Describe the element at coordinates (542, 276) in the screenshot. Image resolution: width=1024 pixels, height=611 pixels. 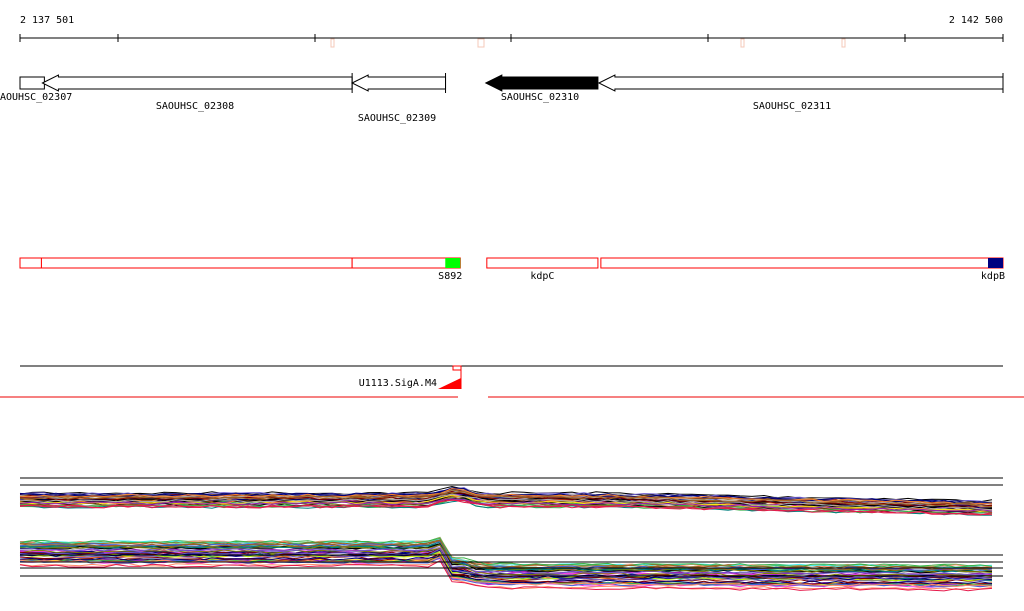
I see `operon-label: kdpC` at that location.